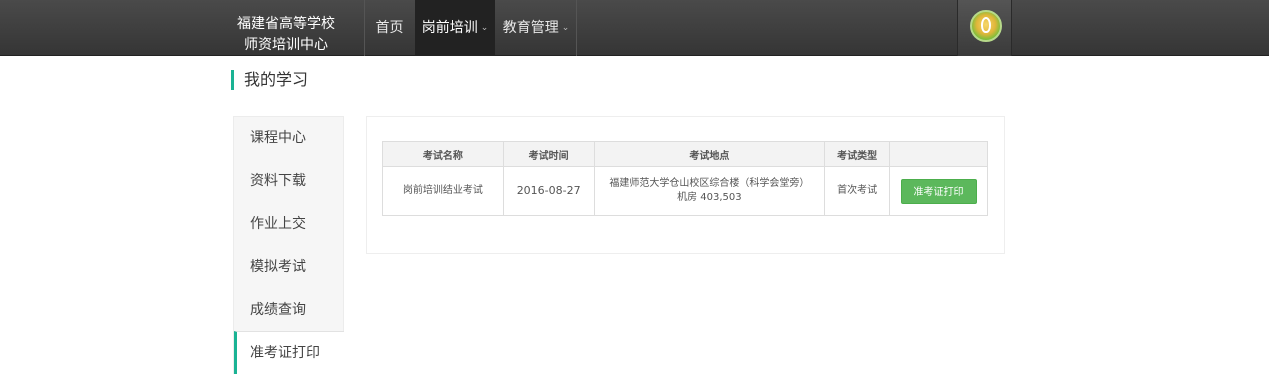  Describe the element at coordinates (634, 28) in the screenshot. I see `top-navbar: 福建省高等学校 师资培训中心 首页 岗前培训 ⌄ 教育管理 ⌄` at that location.